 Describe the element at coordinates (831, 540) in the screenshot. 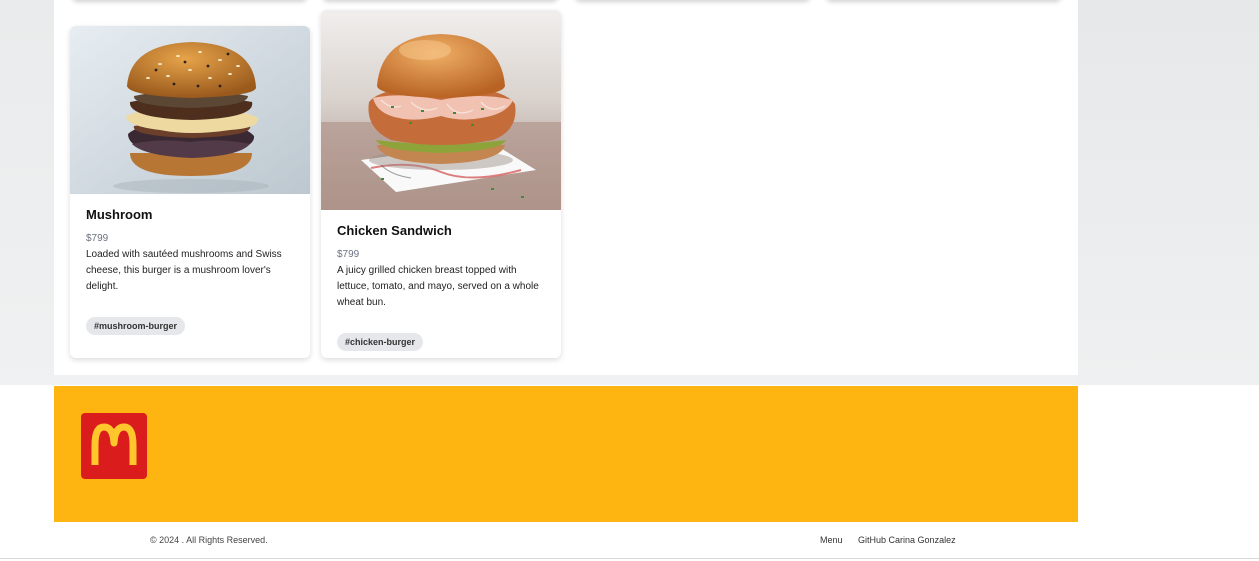

I see `footer-link-menu: Menu` at that location.